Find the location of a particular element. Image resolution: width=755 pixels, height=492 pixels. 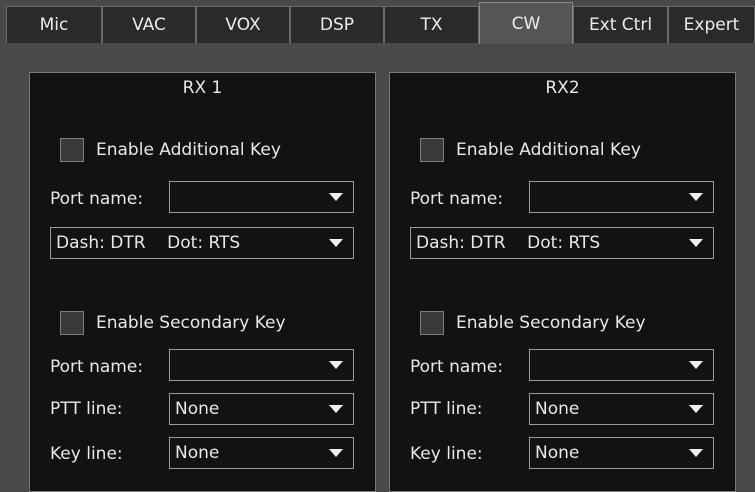

tab-label: DSP is located at coordinates (337, 25).